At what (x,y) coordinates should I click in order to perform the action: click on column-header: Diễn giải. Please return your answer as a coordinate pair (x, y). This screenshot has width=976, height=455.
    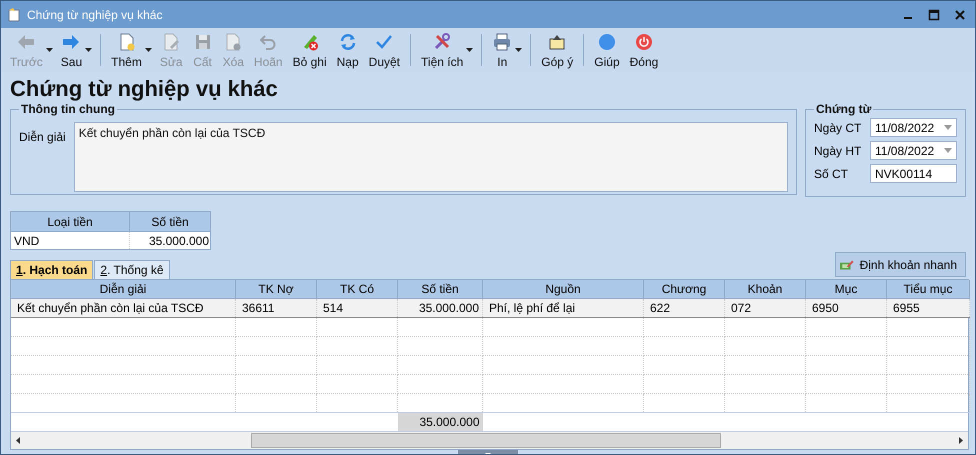
    Looking at the image, I should click on (123, 289).